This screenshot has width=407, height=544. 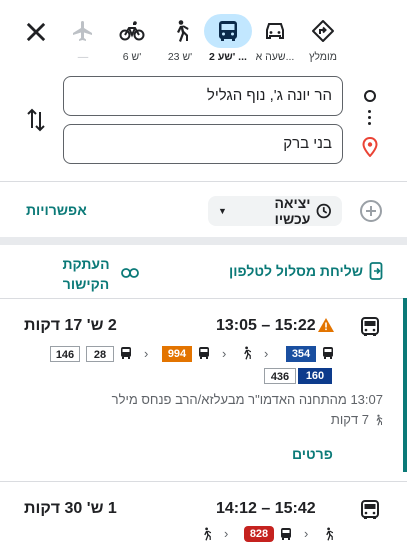 What do you see at coordinates (100, 354) in the screenshot?
I see `line-chip-28: 28` at bounding box center [100, 354].